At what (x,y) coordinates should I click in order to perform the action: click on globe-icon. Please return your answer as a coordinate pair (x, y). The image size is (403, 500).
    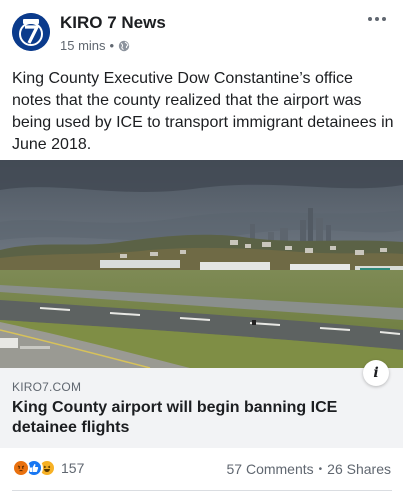
    Looking at the image, I should click on (124, 45).